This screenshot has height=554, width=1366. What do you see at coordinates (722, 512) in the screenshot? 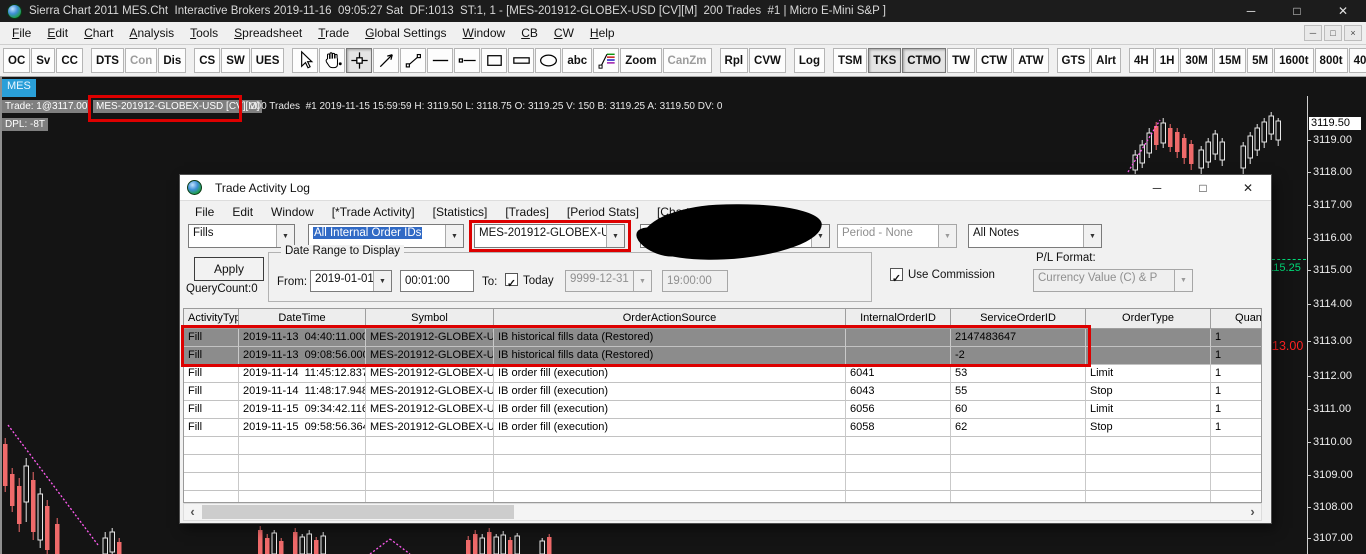
I see `horizontal-scrollbar: ‹ ›` at bounding box center [722, 512].